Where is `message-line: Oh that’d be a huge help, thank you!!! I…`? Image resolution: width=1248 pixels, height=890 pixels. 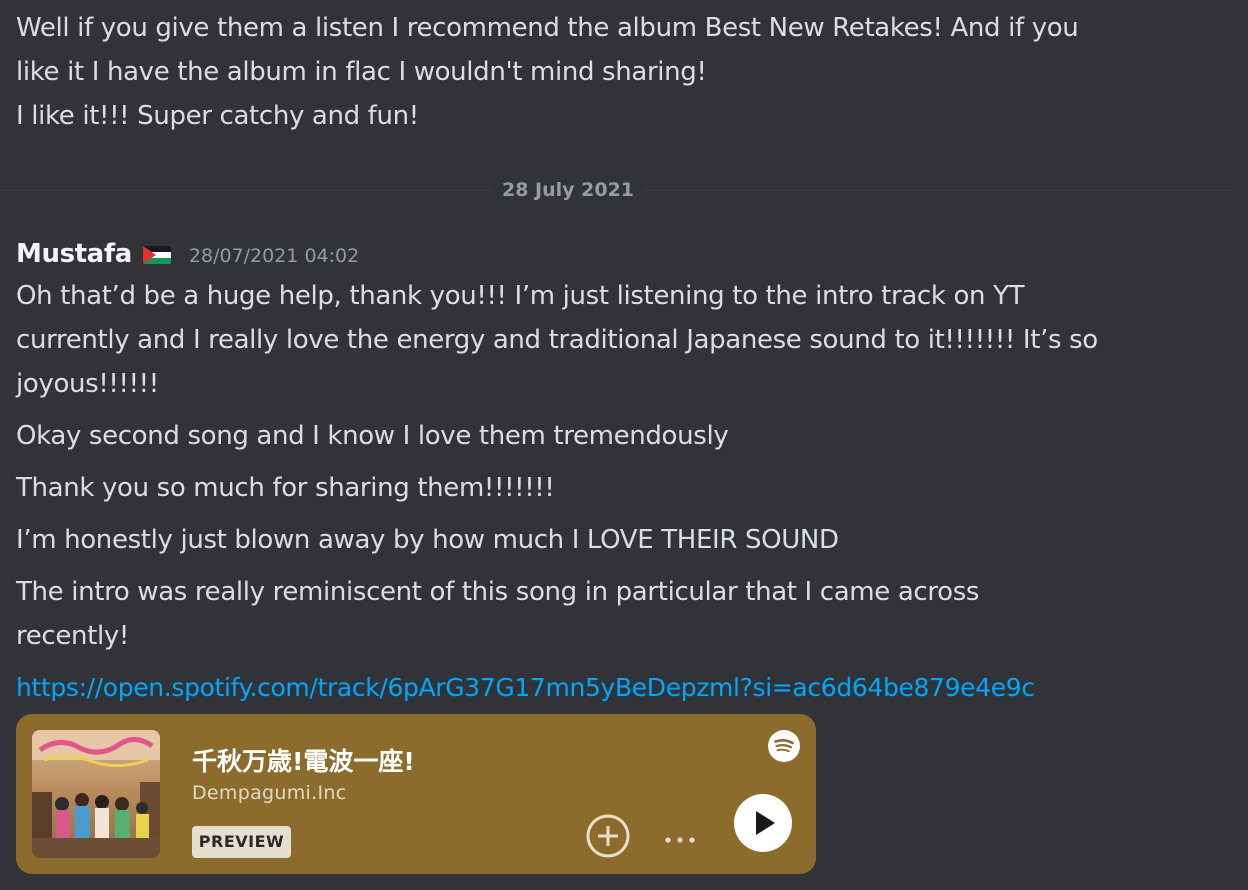 message-line: Oh that’d be a huge help, thank you!!! I… is located at coordinates (520, 296).